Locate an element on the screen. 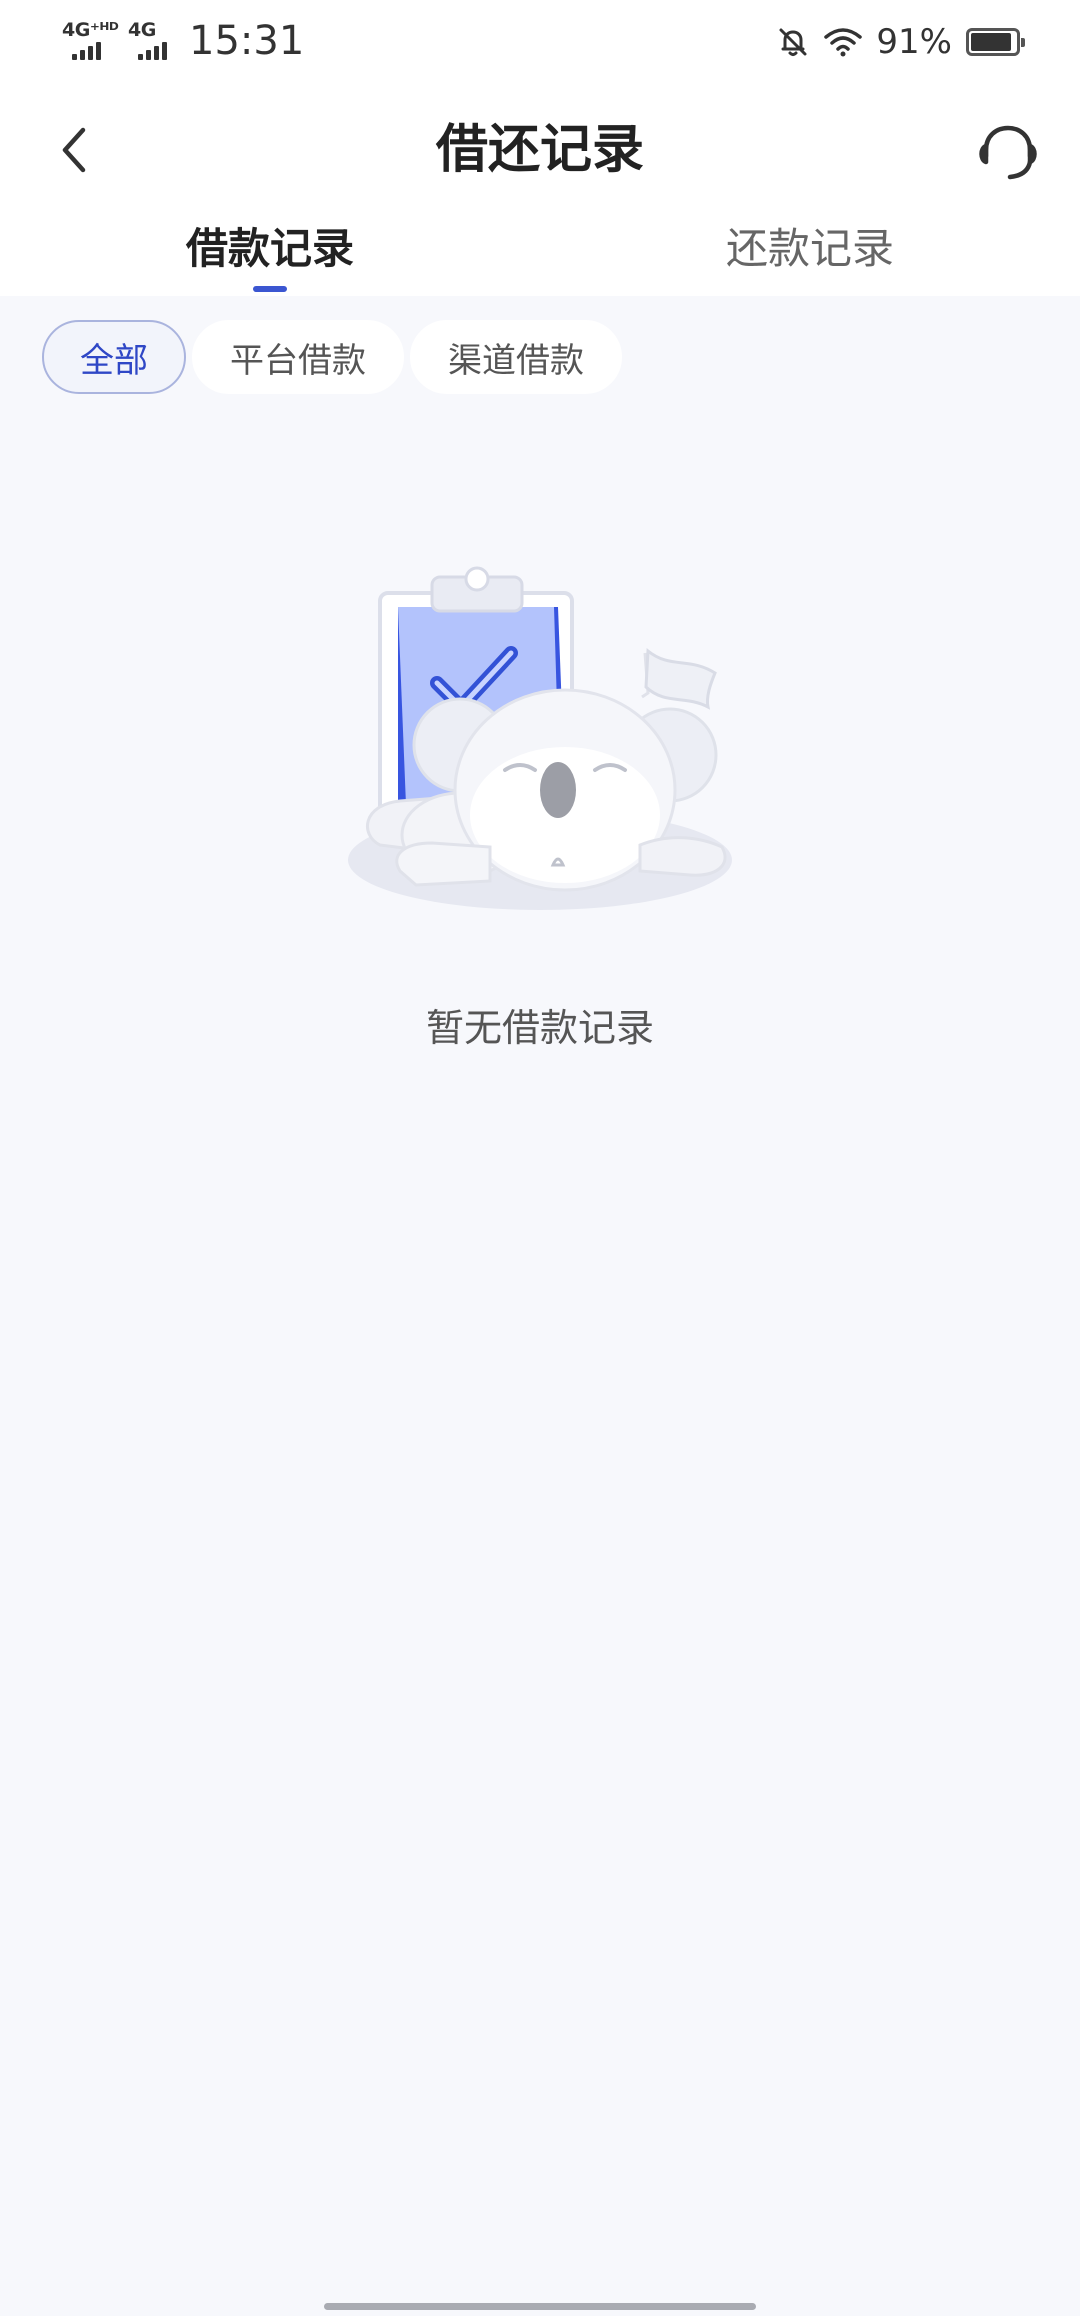 This screenshot has width=1080, height=2316. tab-active-indicator is located at coordinates (270, 289).